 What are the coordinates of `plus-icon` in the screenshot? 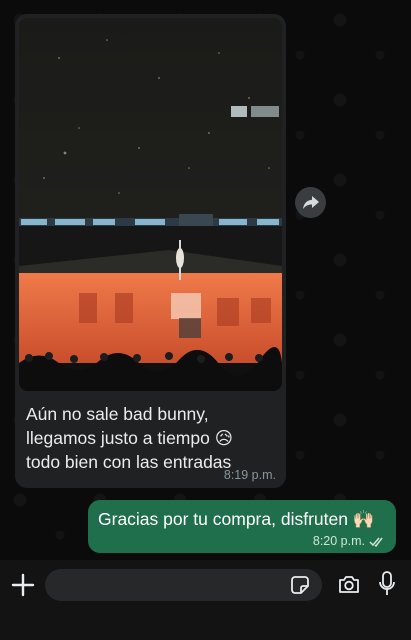 It's located at (23, 585).